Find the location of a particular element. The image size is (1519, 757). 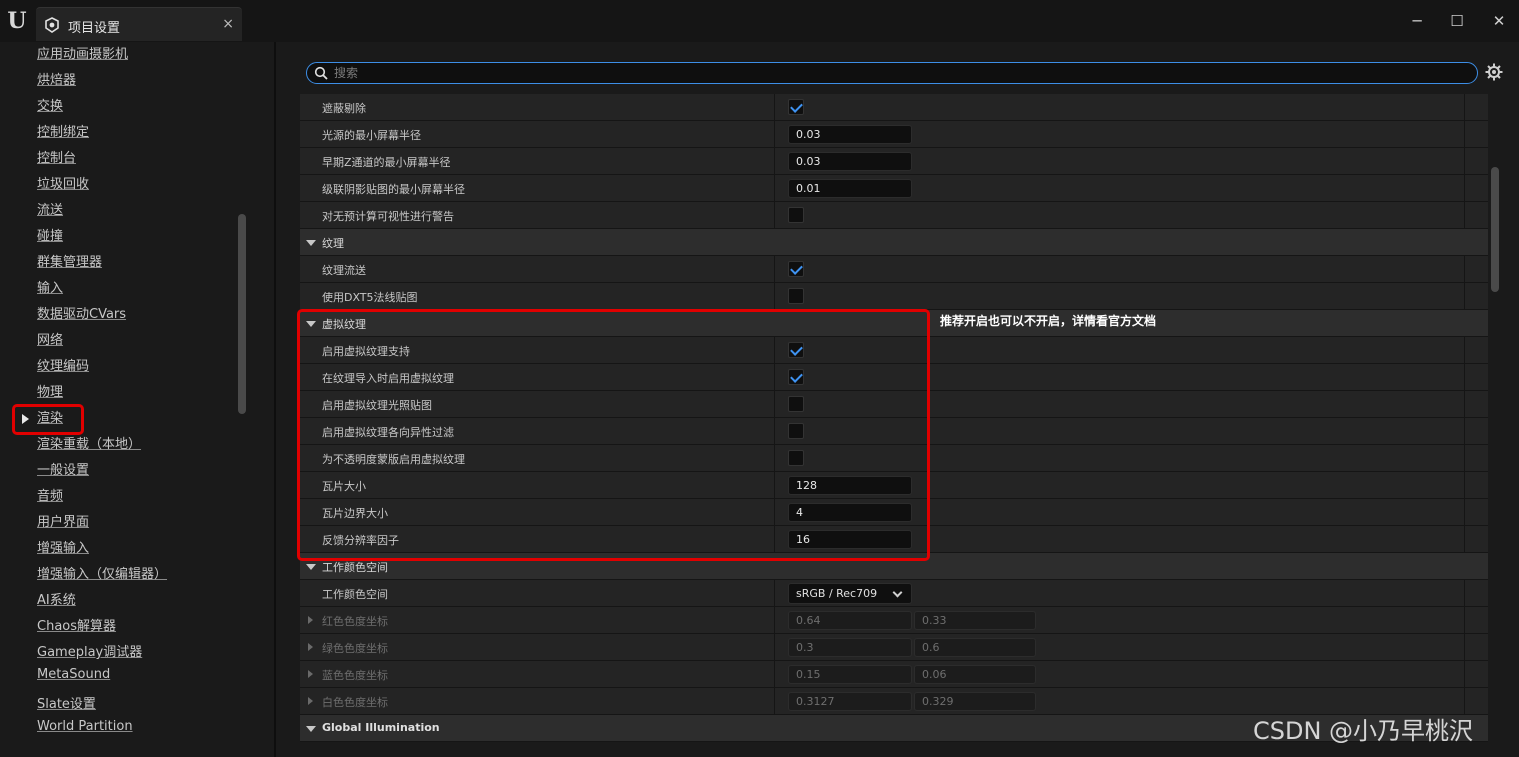

chroma-y-field: 0.06 is located at coordinates (975, 674).